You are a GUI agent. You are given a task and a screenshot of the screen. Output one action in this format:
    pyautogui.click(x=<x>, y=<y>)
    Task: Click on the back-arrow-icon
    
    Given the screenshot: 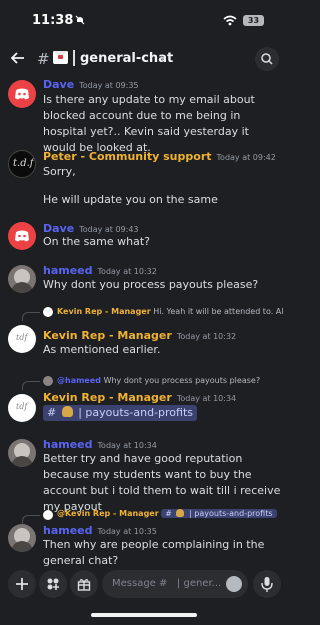 What is the action you would take?
    pyautogui.click(x=18, y=58)
    